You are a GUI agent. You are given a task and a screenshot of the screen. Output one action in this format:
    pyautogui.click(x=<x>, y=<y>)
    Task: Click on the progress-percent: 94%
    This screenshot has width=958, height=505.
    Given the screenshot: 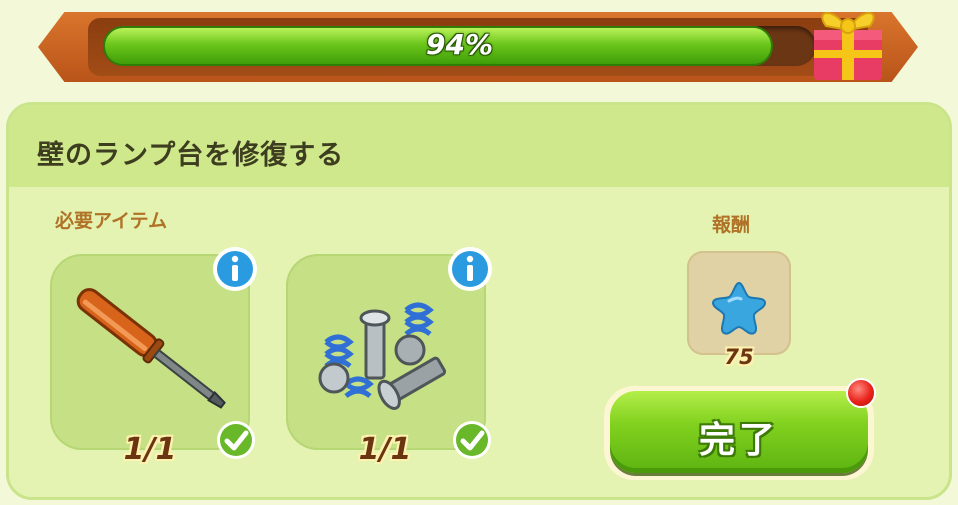 What is the action you would take?
    pyautogui.click(x=459, y=44)
    